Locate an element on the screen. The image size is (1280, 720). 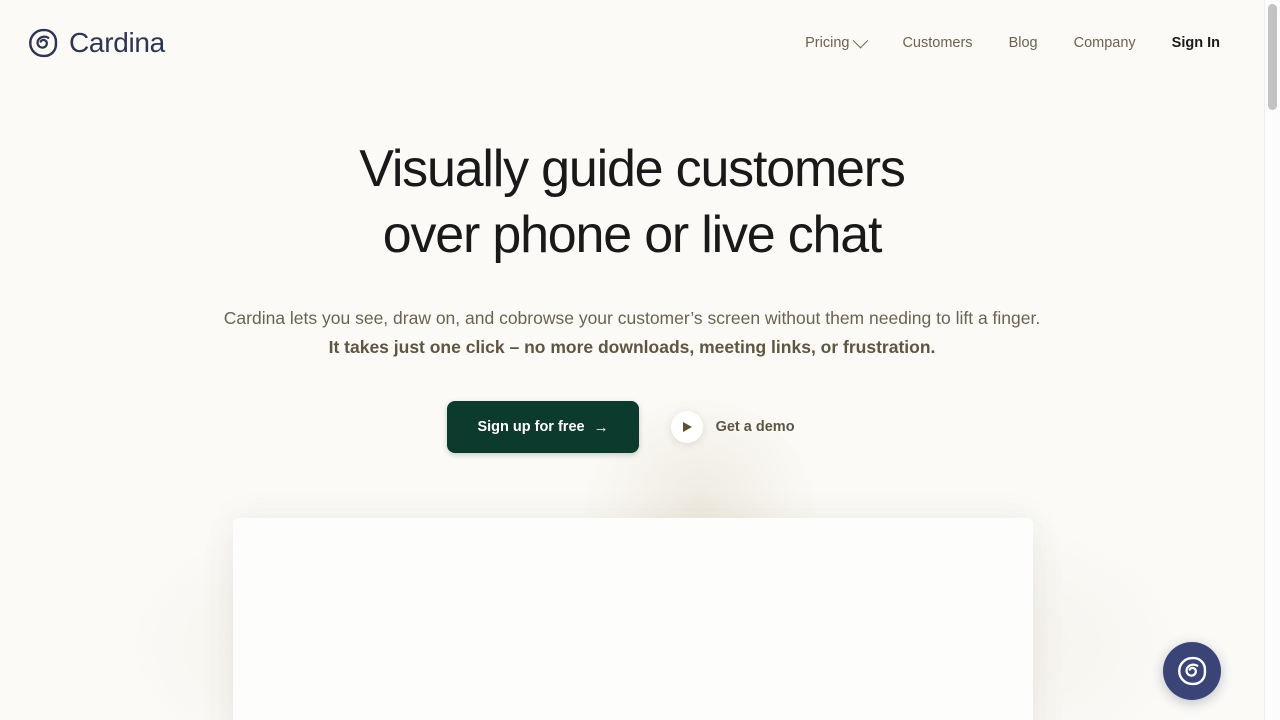
play-triangle-icon is located at coordinates (688, 427).